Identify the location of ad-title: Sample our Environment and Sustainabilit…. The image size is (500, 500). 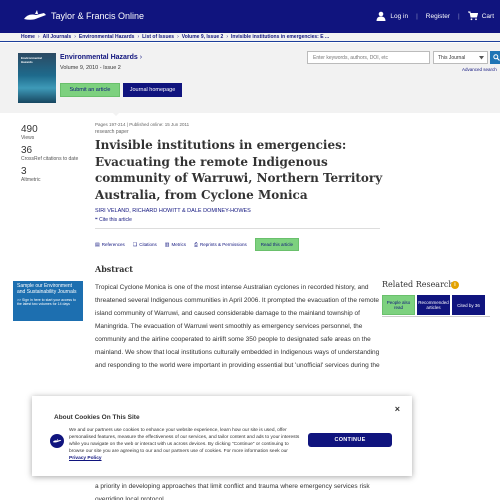
(47, 289).